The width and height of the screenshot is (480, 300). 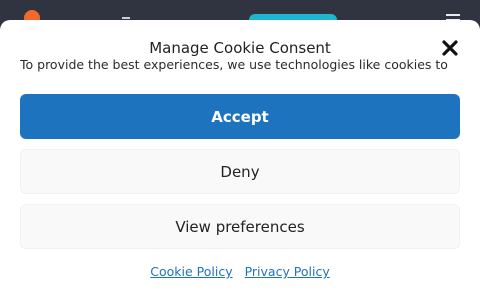 I want to click on policy-links: Cookie Policy Privacy Policy, so click(x=240, y=271).